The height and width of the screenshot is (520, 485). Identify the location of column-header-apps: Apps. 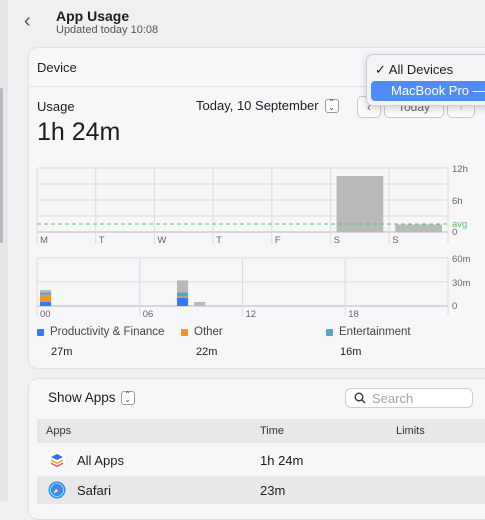
(58, 431).